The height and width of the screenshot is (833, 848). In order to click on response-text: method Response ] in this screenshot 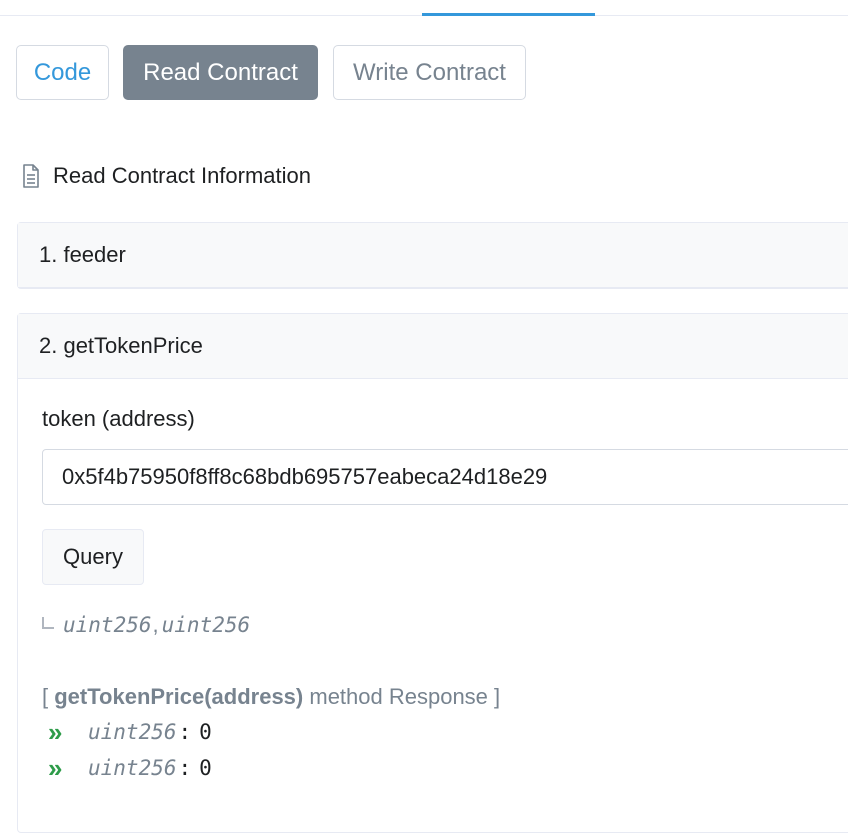, I will do `click(402, 696)`.